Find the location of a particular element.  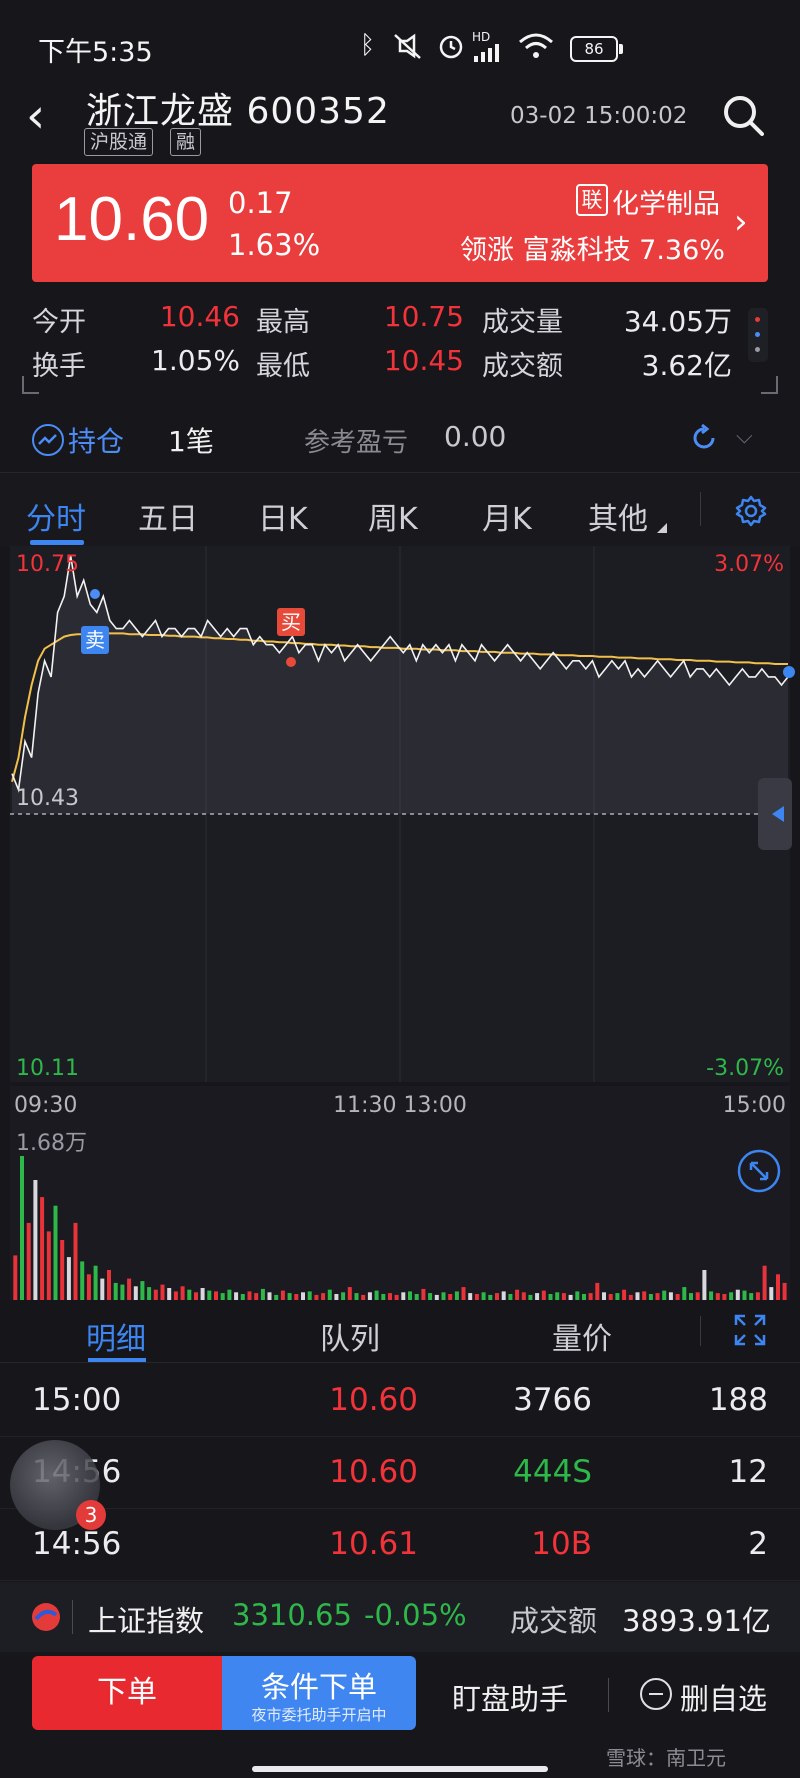

remove-circle-icon is located at coordinates (656, 1694).